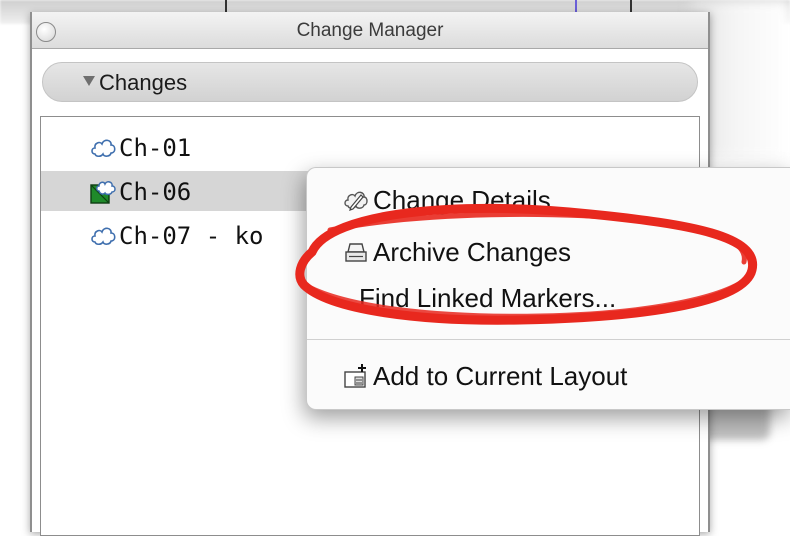  I want to click on list-item-ch-01: Ch-01, so click(370, 147).